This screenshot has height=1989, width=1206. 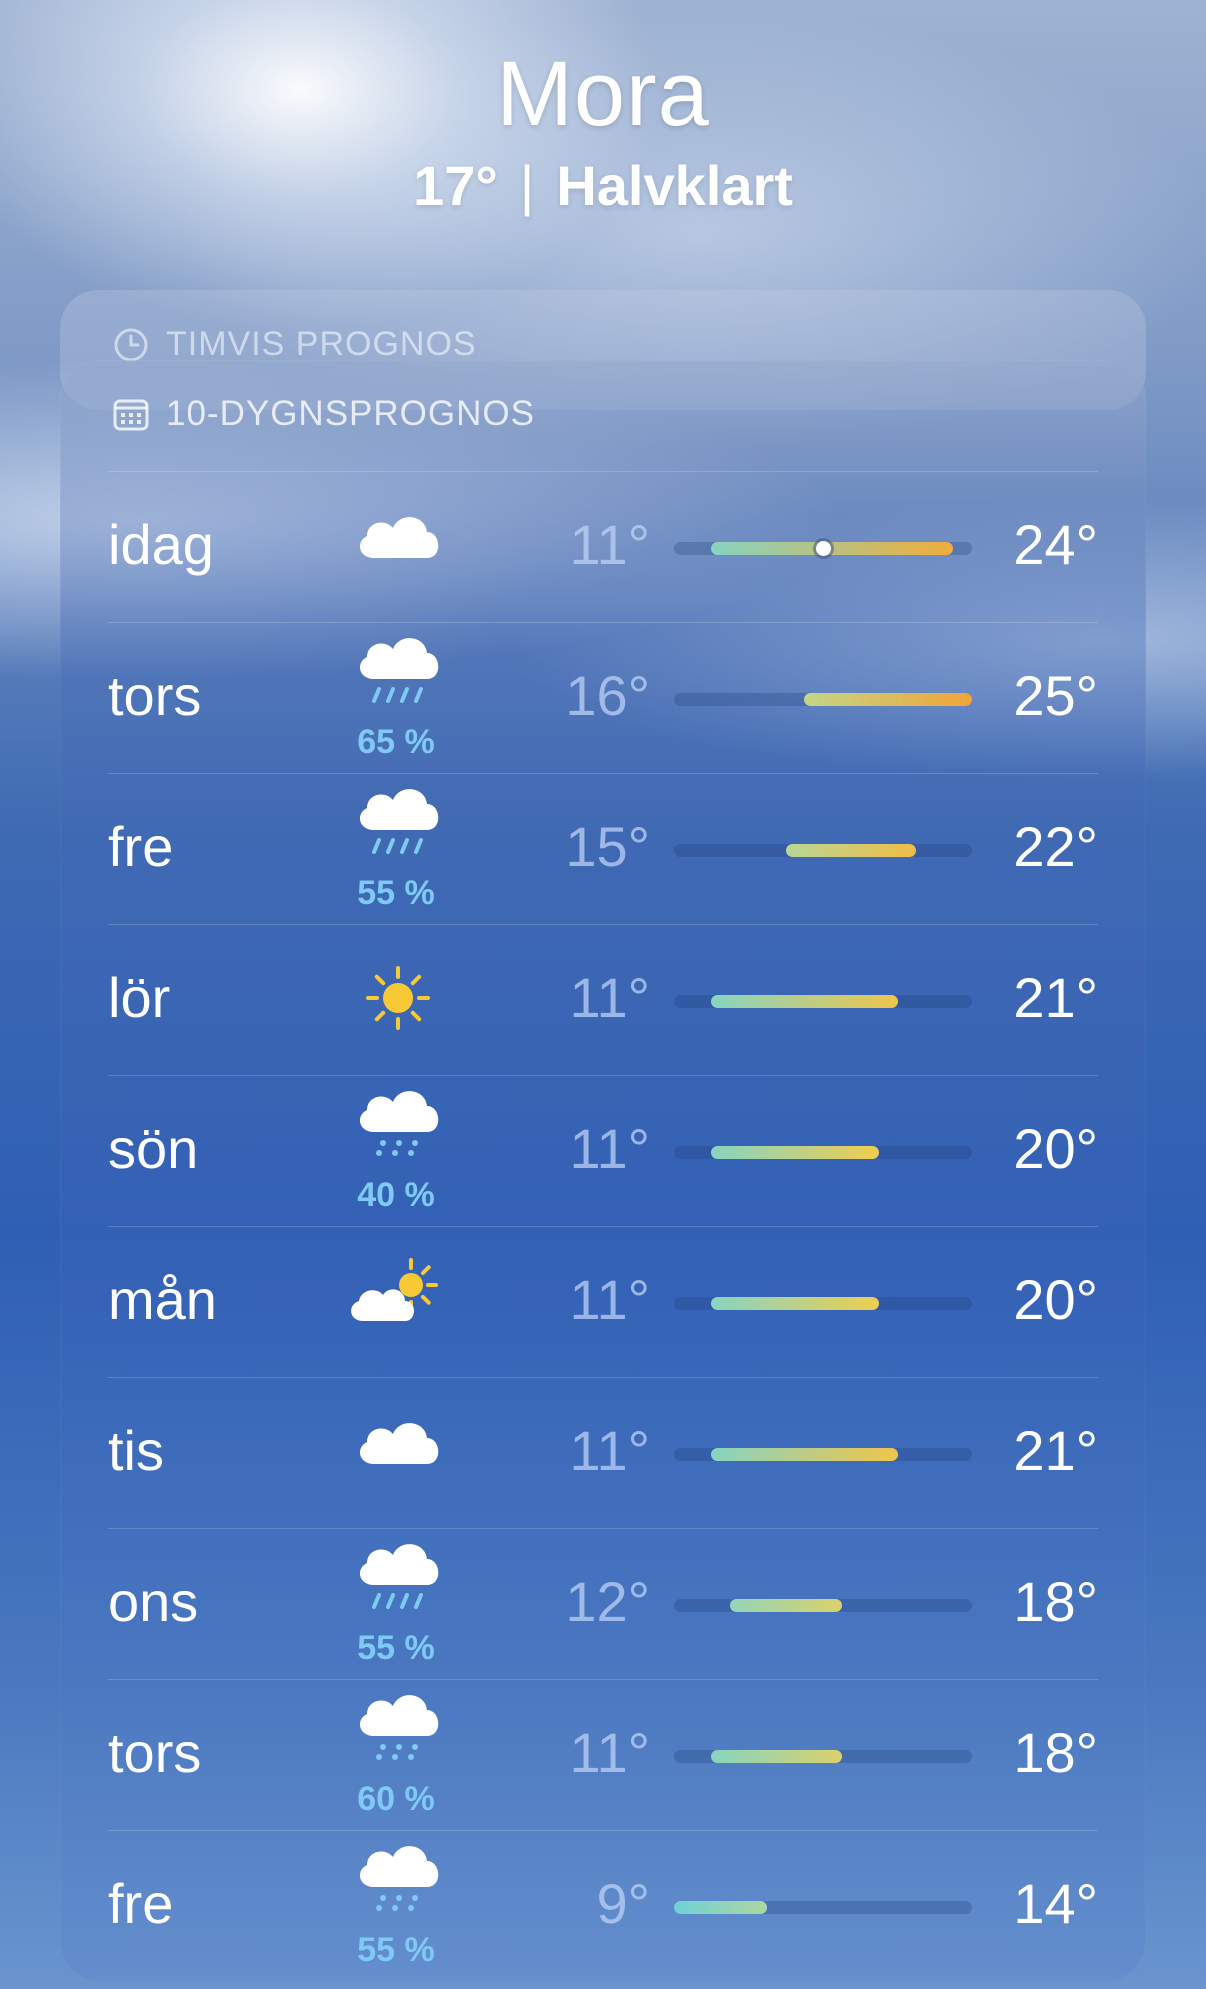 I want to click on city-name: Mora, so click(x=603, y=94).